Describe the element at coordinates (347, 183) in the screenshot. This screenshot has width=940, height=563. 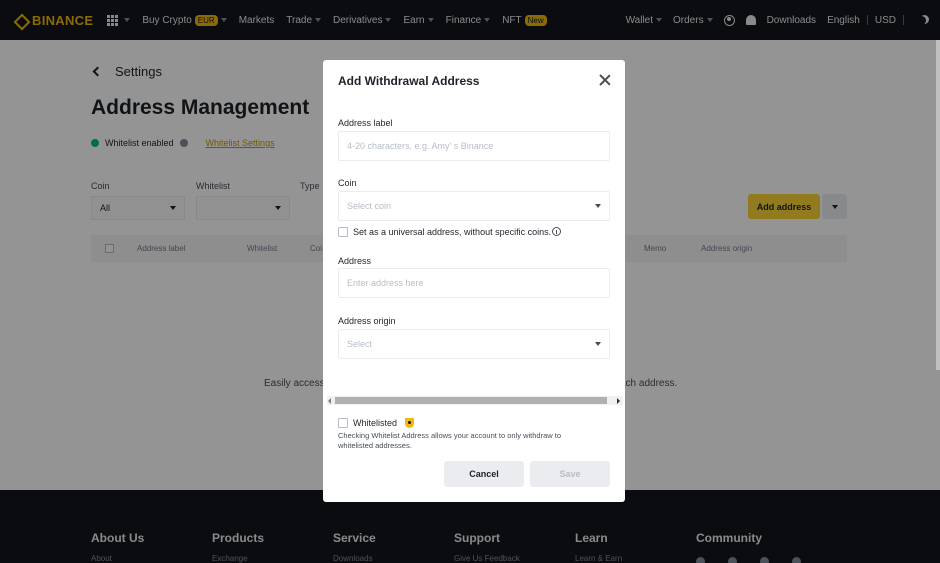
I see `coin-label: Coin` at that location.